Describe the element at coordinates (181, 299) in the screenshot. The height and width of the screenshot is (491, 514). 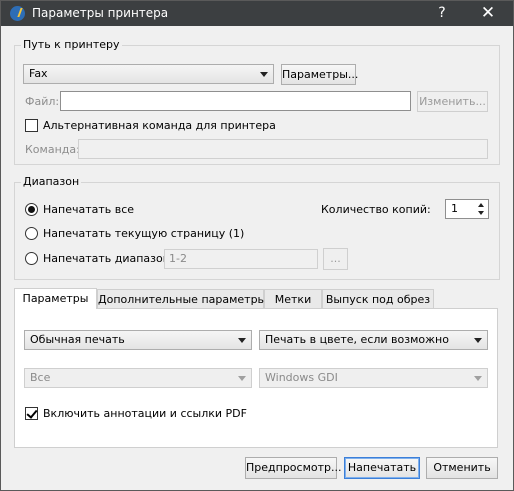
I see `tab-advanced-parameters: Дополнительные параметры` at that location.